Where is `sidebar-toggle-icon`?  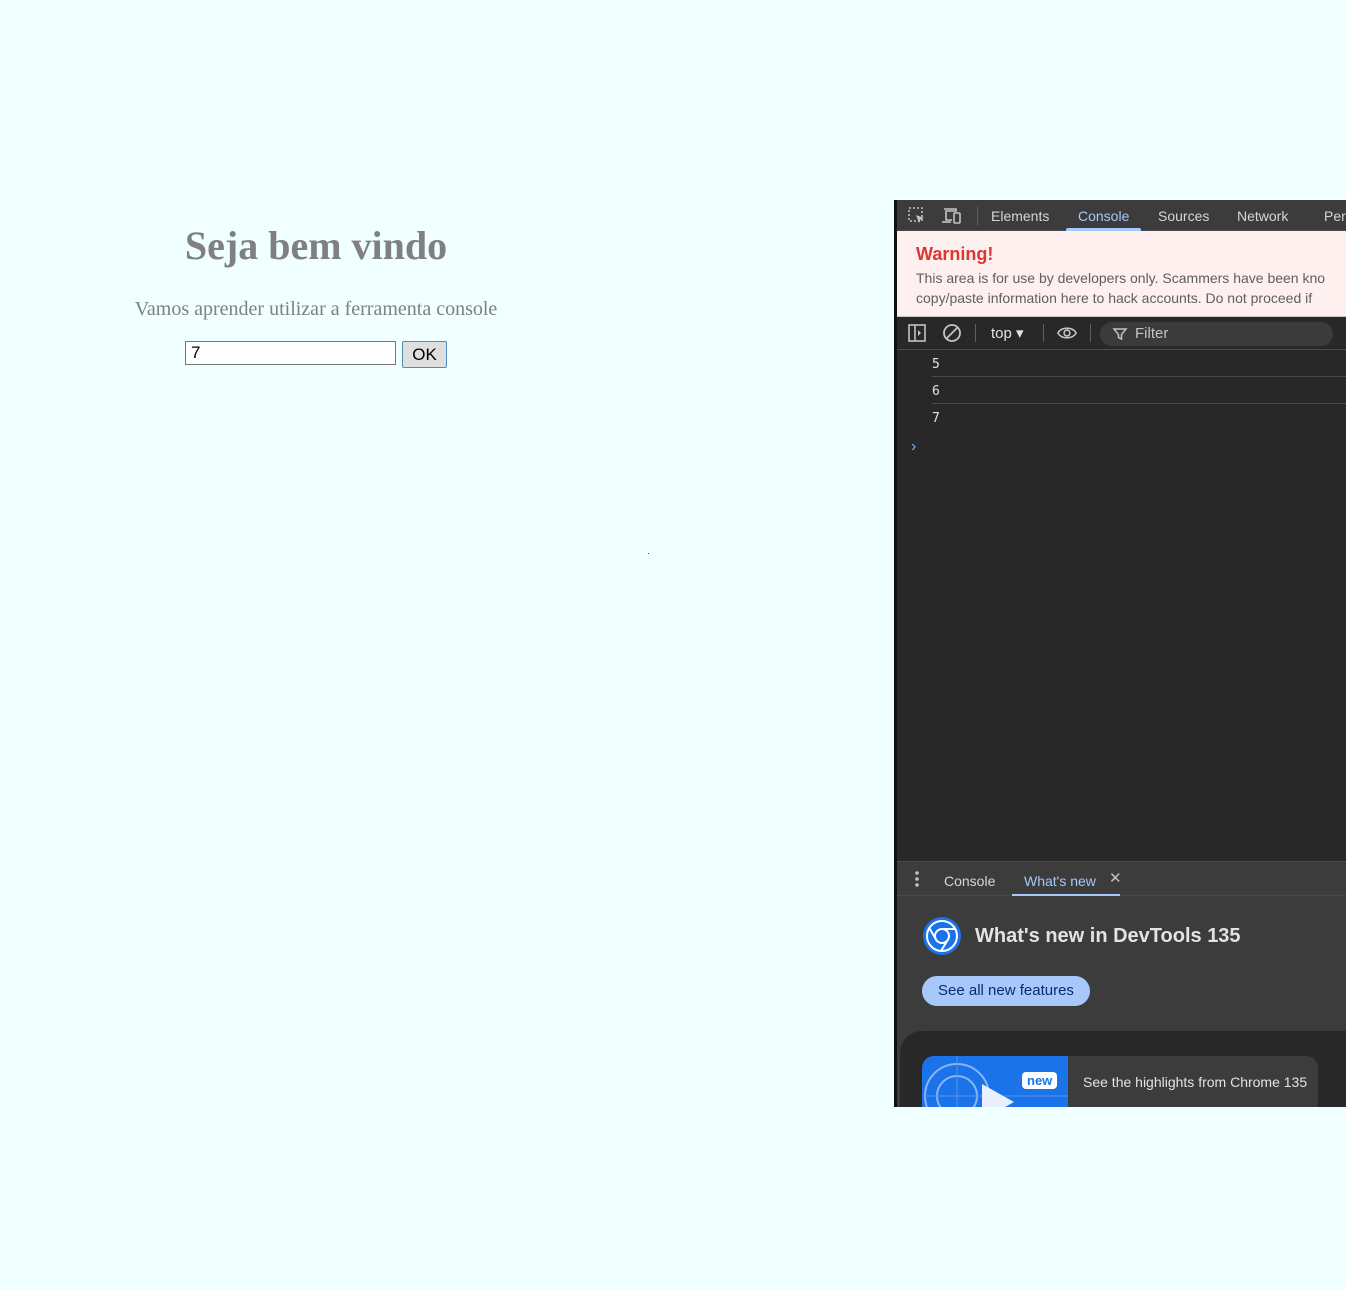
sidebar-toggle-icon is located at coordinates (917, 333).